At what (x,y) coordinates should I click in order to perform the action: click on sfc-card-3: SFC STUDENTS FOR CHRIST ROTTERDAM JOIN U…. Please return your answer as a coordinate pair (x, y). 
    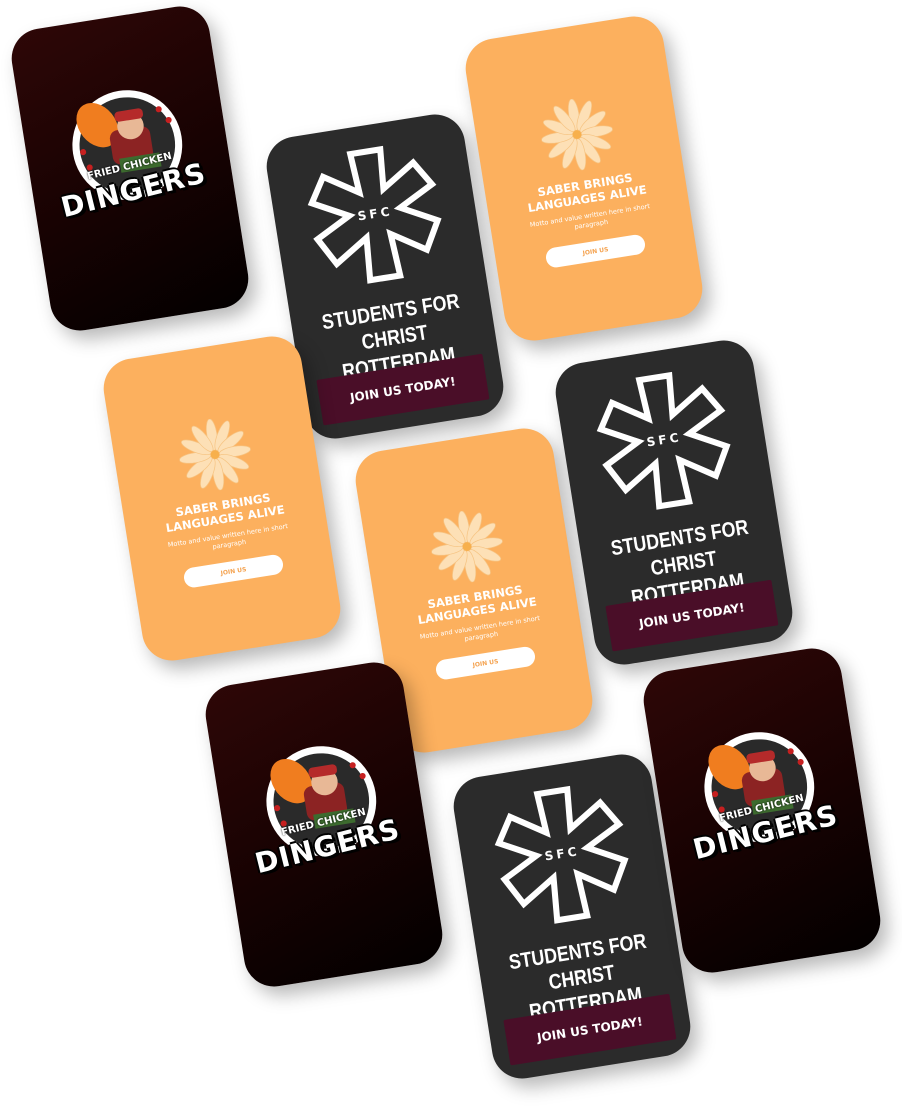
    Looking at the image, I should click on (572, 916).